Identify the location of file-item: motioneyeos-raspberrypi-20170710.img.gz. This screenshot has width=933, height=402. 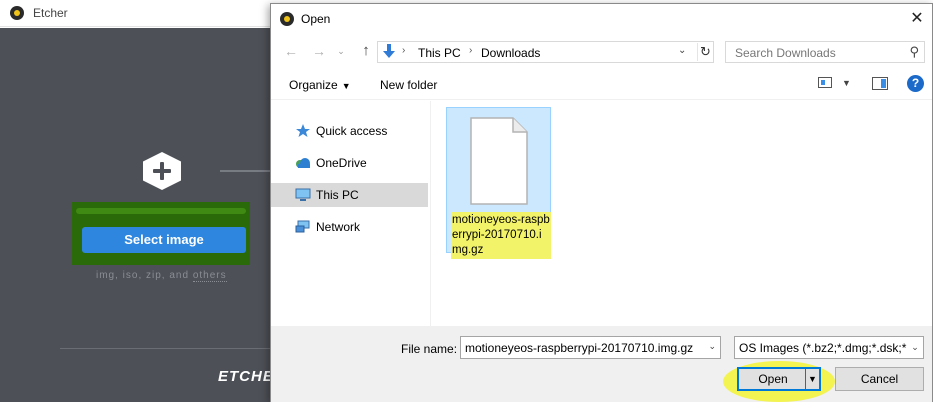
(498, 183).